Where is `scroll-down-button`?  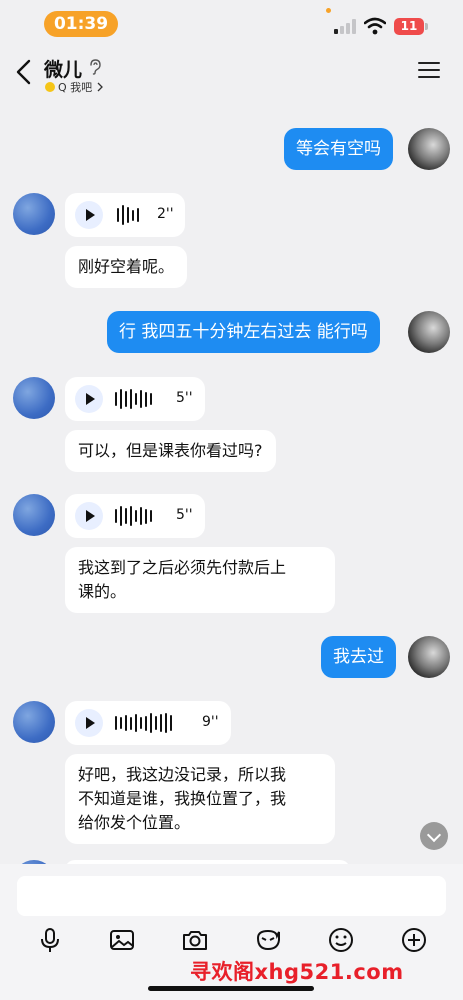
scroll-down-button is located at coordinates (434, 836).